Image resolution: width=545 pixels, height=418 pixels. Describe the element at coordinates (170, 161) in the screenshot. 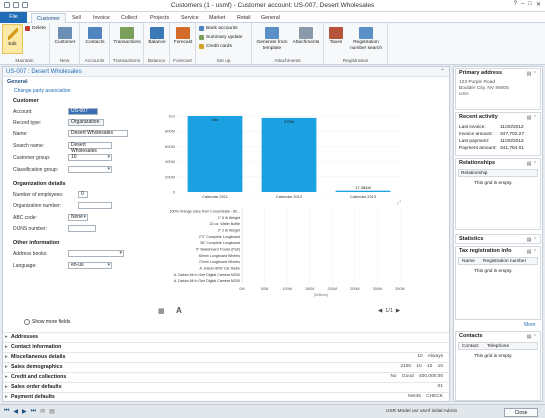

I see `y-tick-label: 400M` at that location.